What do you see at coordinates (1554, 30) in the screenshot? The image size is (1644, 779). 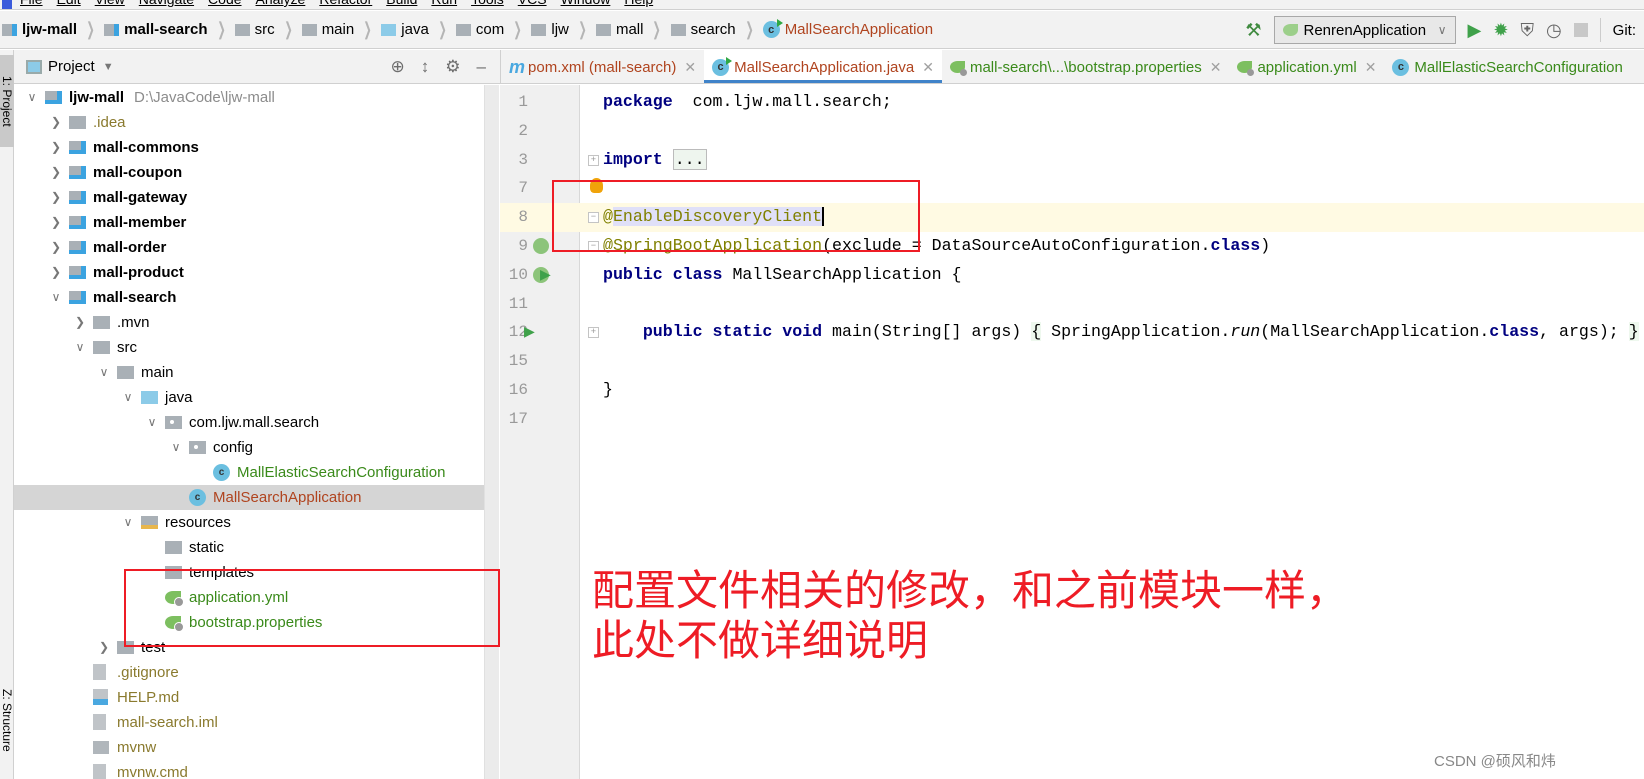 I see `profile-icon: ◷` at bounding box center [1554, 30].